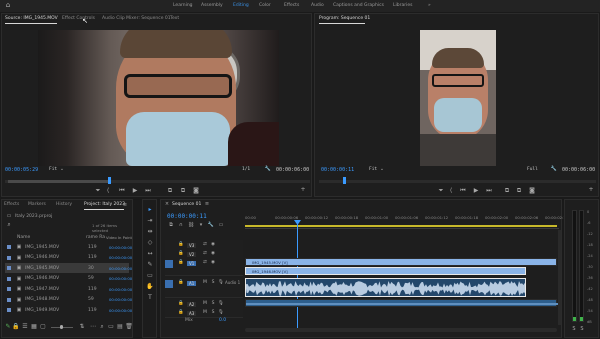 The height and width of the screenshot is (339, 600). I want to click on close-icon: ×, so click(167, 204).